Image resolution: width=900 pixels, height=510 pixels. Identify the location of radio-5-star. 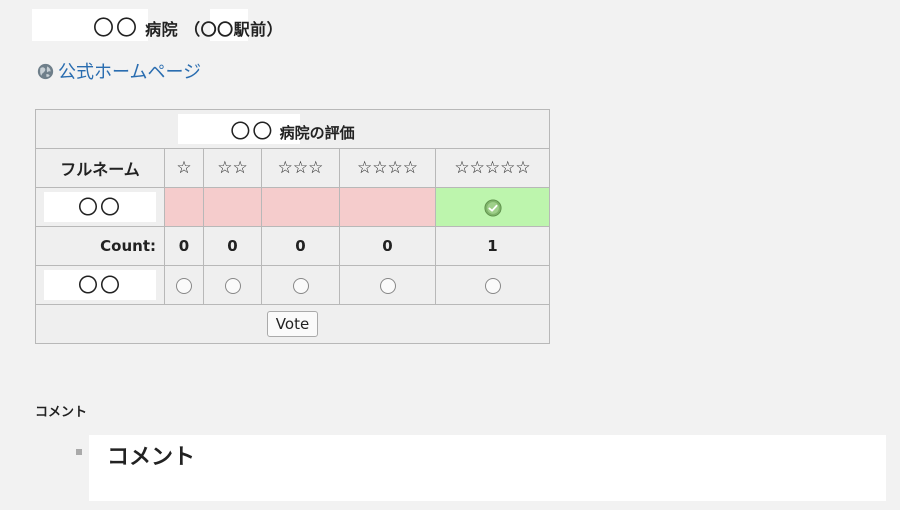
(492, 286).